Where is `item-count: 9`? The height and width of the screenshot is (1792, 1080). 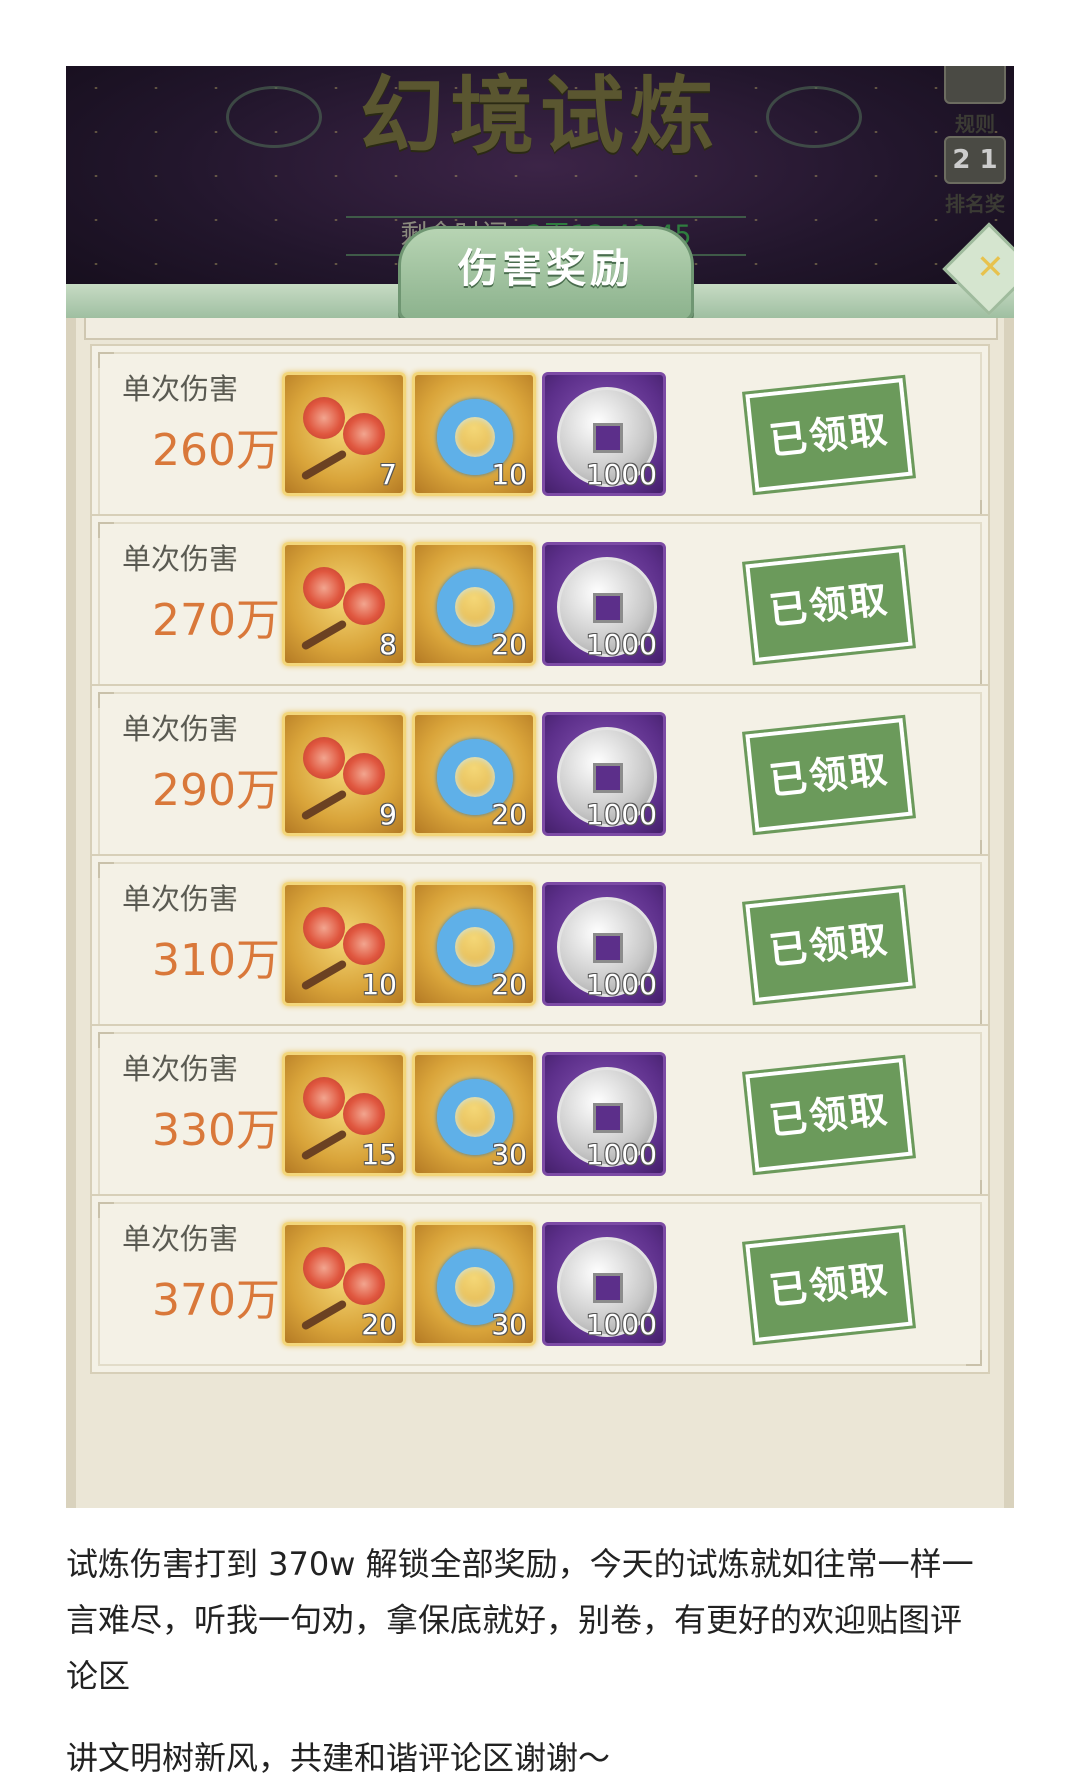
item-count: 9 is located at coordinates (388, 814).